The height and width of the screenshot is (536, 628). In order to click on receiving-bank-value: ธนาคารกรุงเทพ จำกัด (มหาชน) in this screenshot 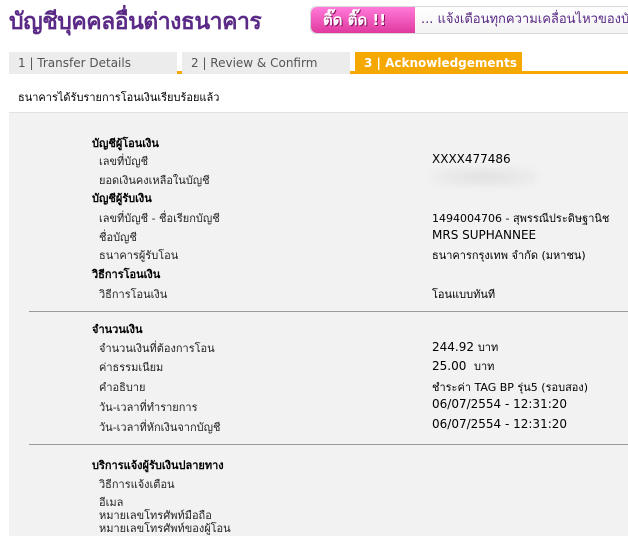, I will do `click(509, 255)`.